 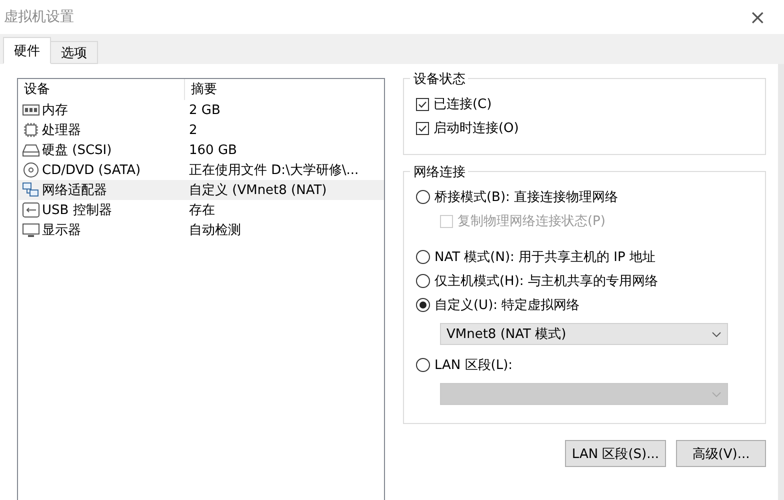 What do you see at coordinates (258, 190) in the screenshot?
I see `device-summary: 自定义 (VMnet8 (NAT)` at bounding box center [258, 190].